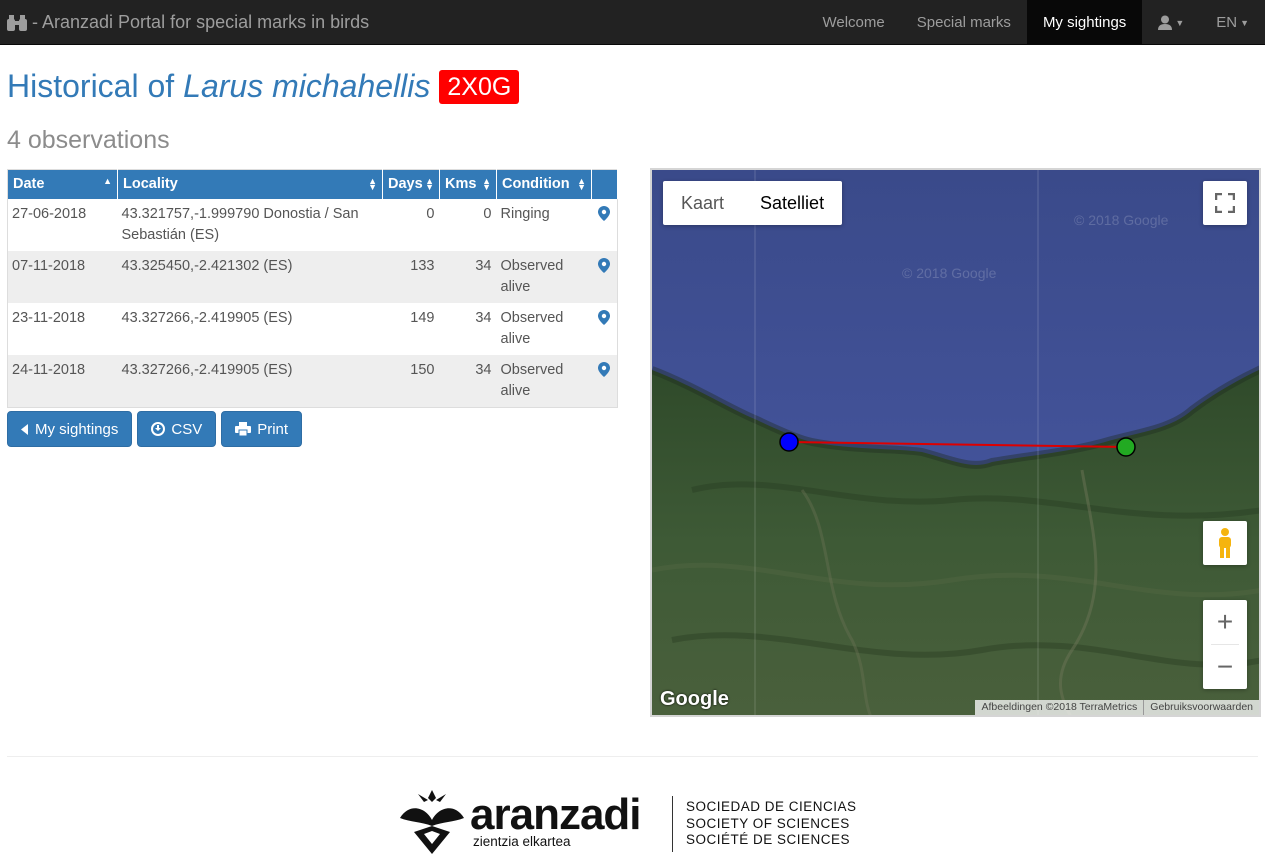 The height and width of the screenshot is (859, 1265). What do you see at coordinates (49, 317) in the screenshot?
I see `cell-date: 23-11-2018` at bounding box center [49, 317].